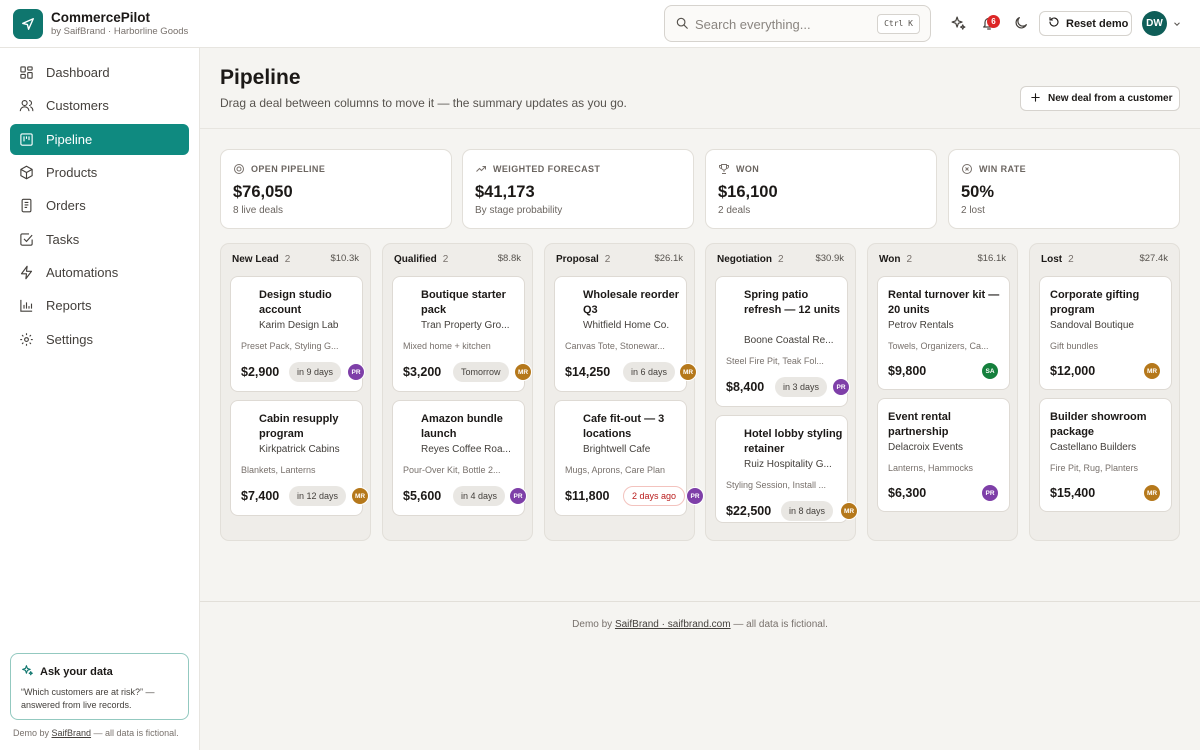 This screenshot has height=750, width=1200. What do you see at coordinates (99, 72) in the screenshot?
I see `sidebar-item-dashboard: Dashboard` at bounding box center [99, 72].